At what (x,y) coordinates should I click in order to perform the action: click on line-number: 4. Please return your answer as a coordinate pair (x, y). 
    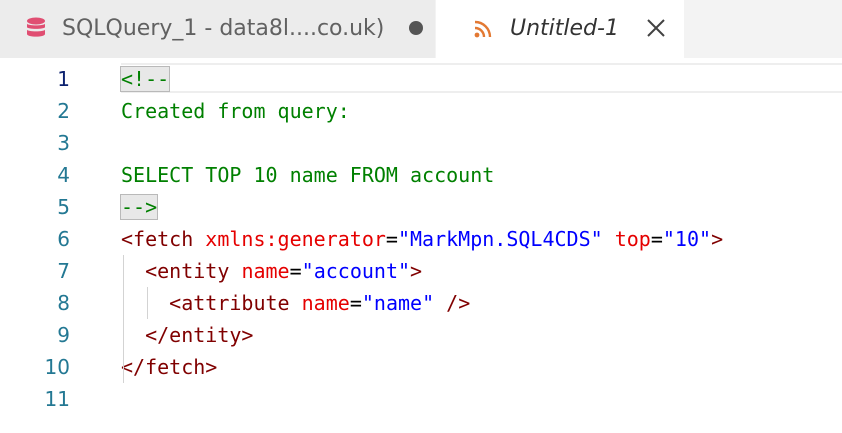
    Looking at the image, I should click on (63, 175).